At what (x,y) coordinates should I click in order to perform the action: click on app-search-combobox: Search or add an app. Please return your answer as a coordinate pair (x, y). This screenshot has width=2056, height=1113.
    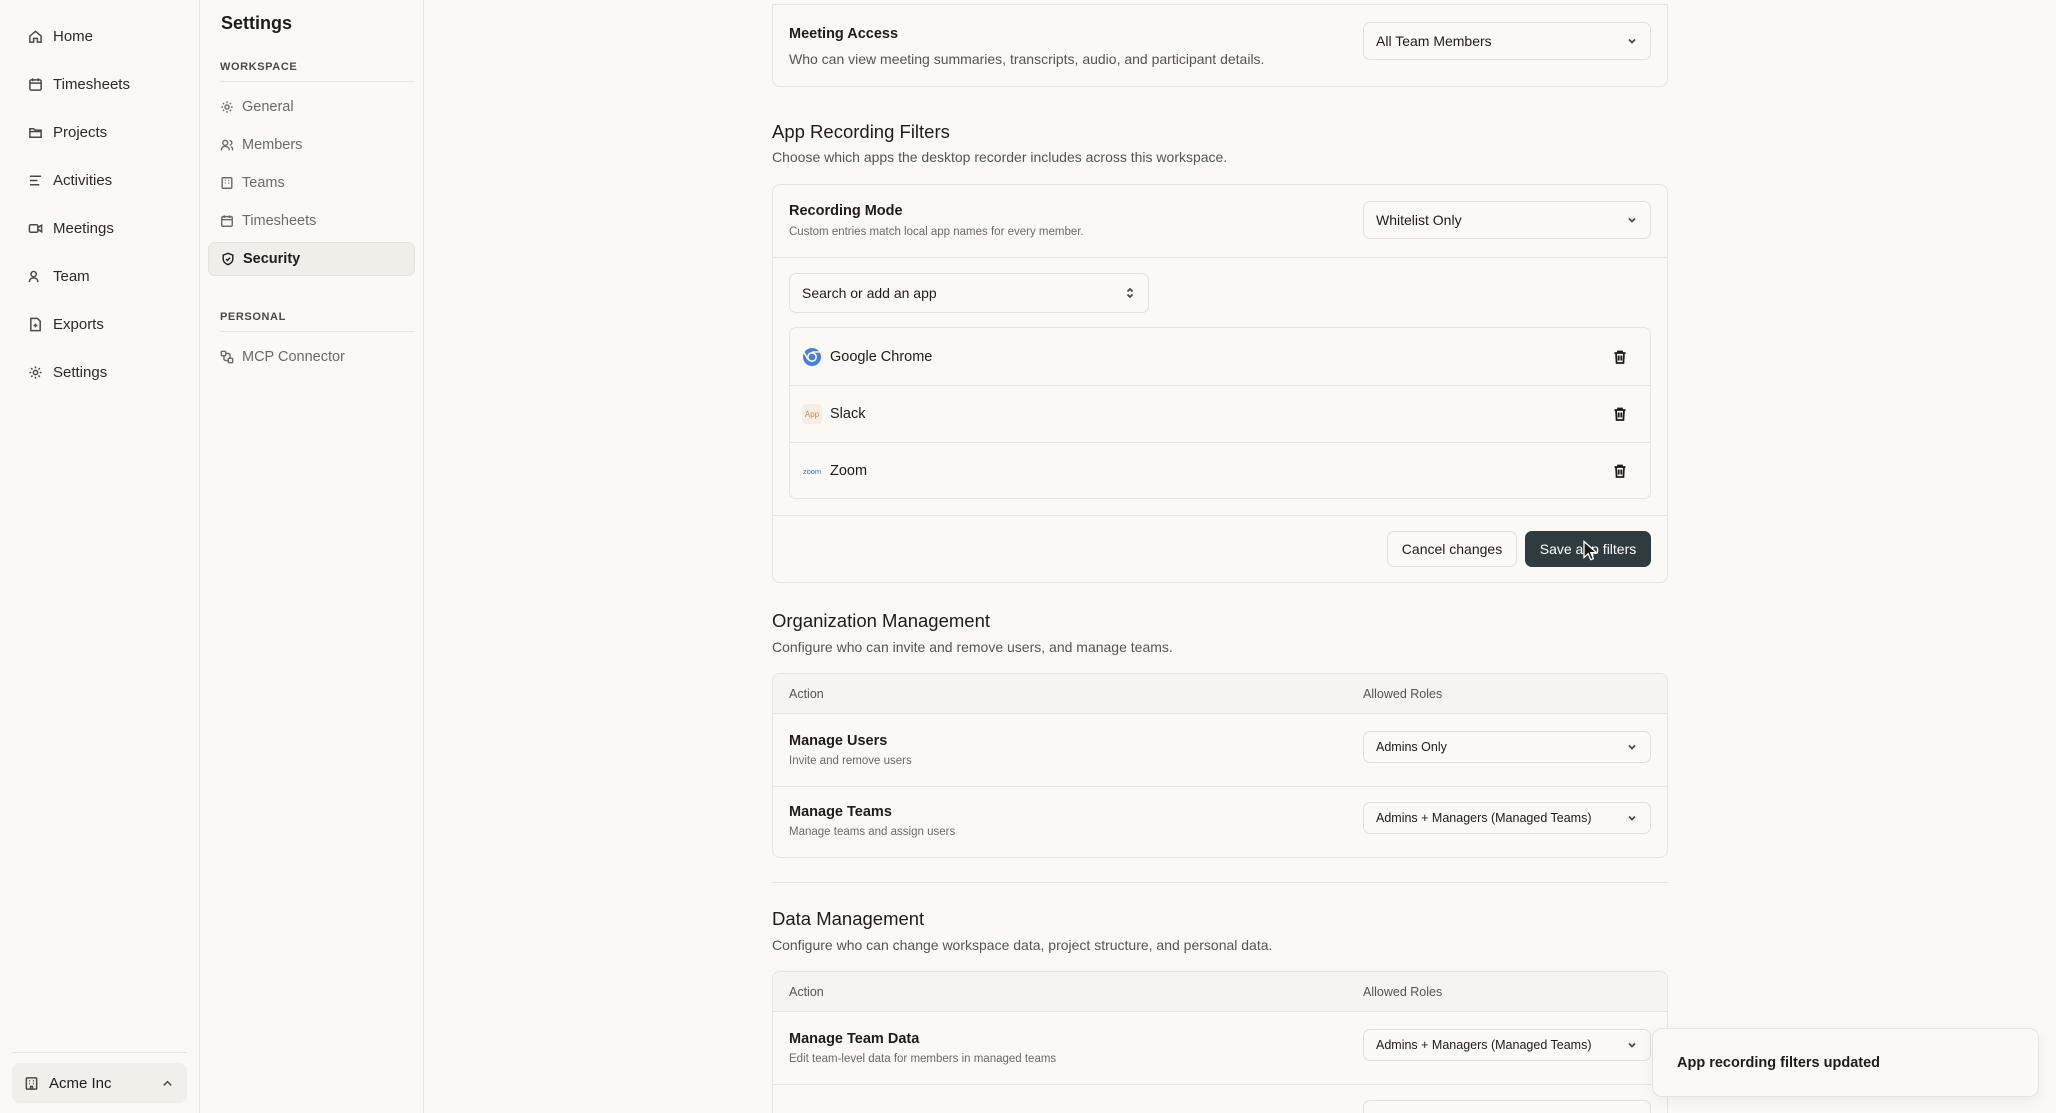
    Looking at the image, I should click on (969, 293).